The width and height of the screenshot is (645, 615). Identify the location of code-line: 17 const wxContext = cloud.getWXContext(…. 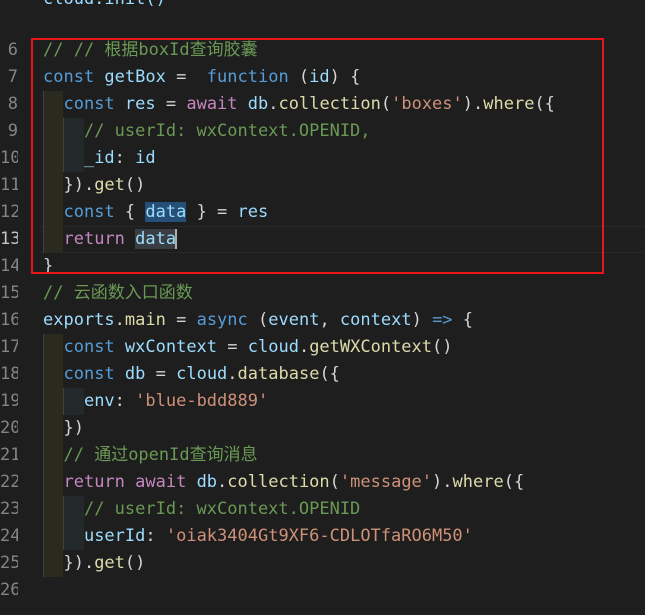
(322, 347).